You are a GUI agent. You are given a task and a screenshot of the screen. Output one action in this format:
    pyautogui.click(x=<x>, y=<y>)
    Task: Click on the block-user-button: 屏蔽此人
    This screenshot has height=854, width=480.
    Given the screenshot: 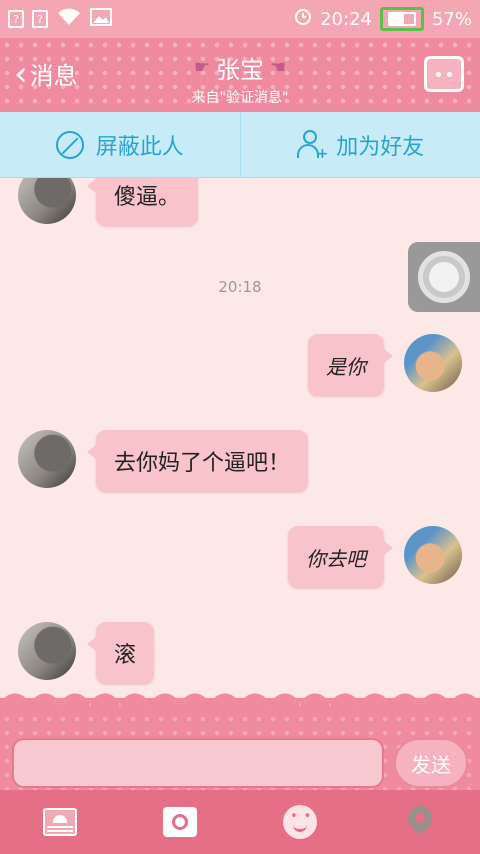 What is the action you would take?
    pyautogui.click(x=120, y=144)
    